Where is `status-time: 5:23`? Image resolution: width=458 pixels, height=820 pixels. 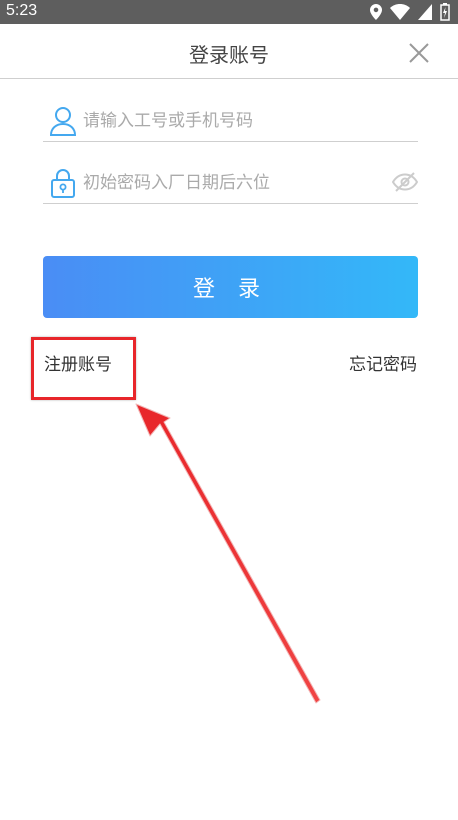
status-time: 5:23 is located at coordinates (22, 10).